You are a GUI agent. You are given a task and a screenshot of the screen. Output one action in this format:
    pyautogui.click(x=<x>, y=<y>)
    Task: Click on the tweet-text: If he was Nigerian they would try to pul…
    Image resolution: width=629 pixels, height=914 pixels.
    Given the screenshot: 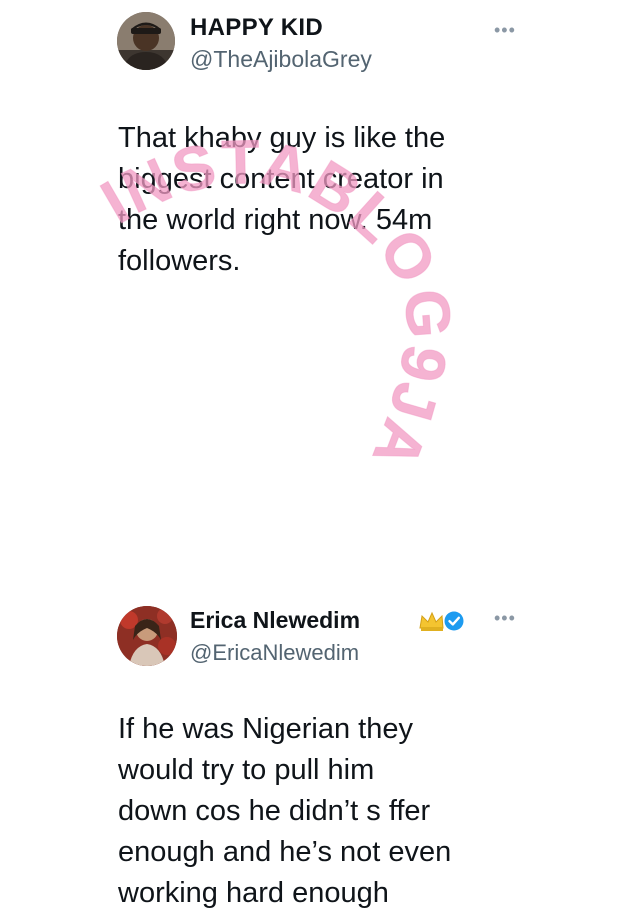 What is the action you would take?
    pyautogui.click(x=285, y=811)
    